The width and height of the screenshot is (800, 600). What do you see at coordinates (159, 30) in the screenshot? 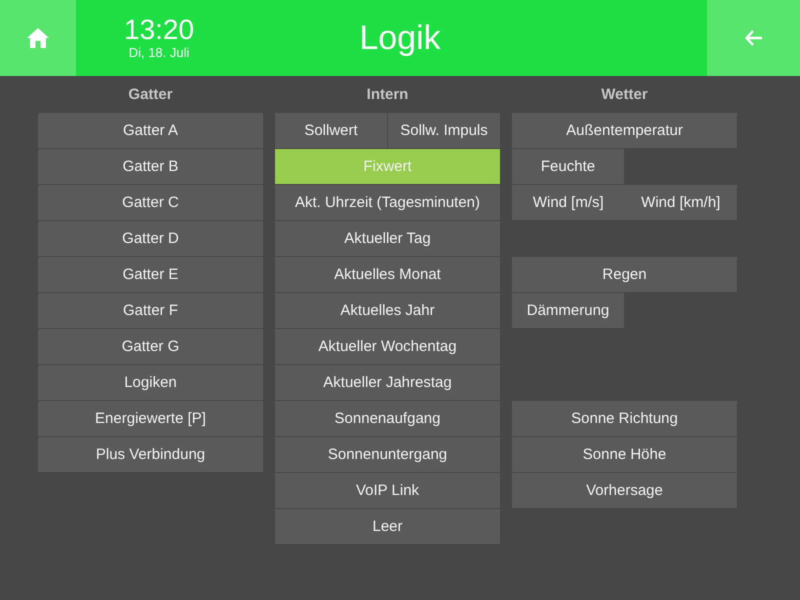
I see `clock-time: 13:20` at bounding box center [159, 30].